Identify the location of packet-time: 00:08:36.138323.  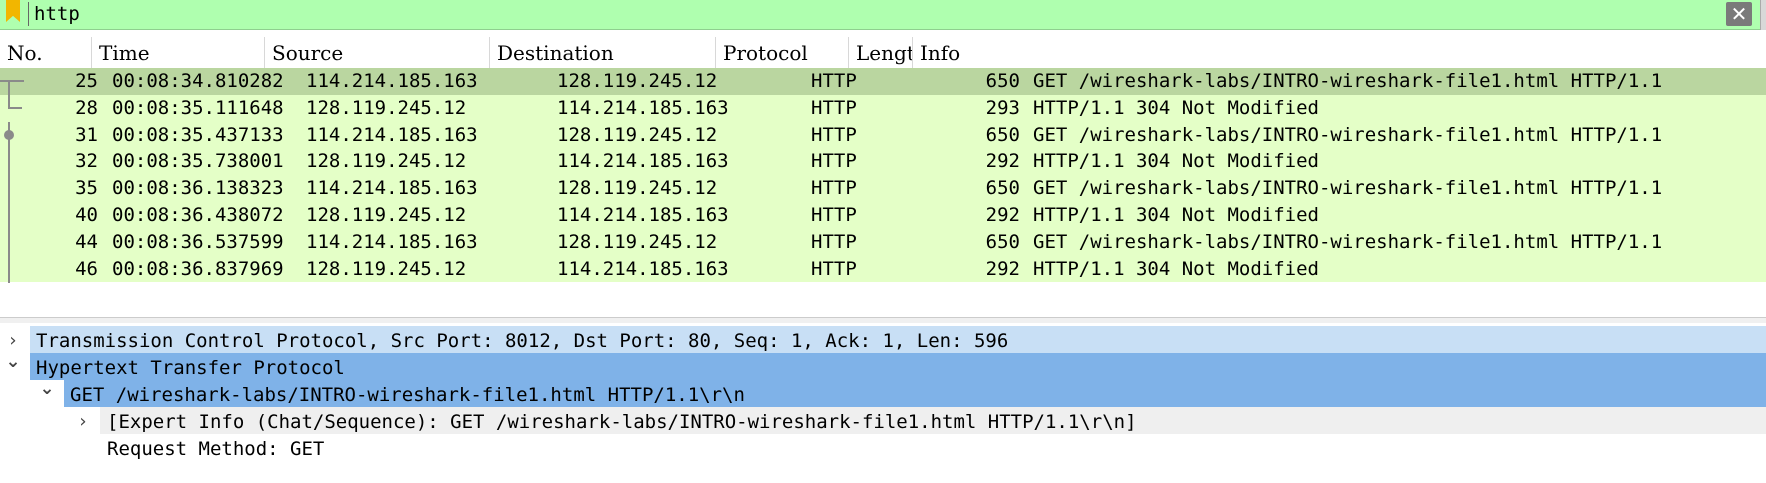
(198, 188).